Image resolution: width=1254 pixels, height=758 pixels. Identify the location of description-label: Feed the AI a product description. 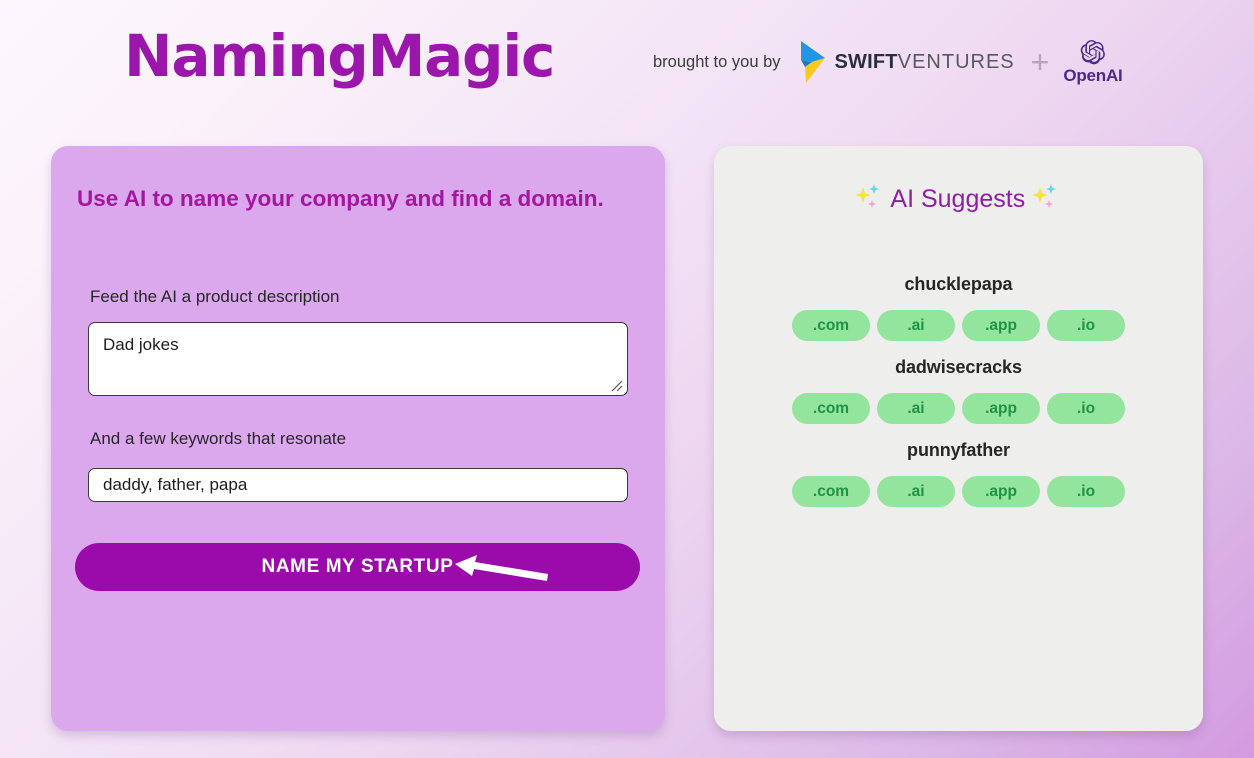
(215, 296).